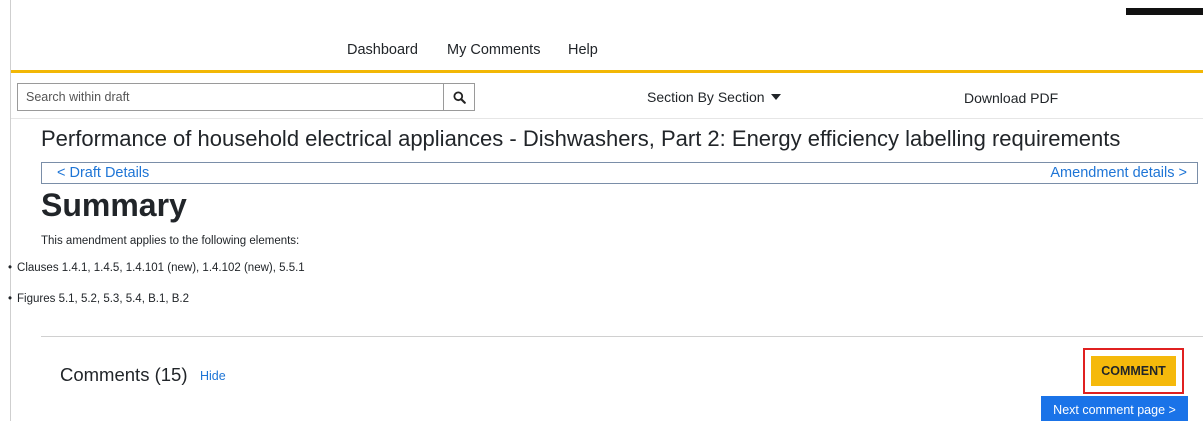 This screenshot has width=1203, height=421. Describe the element at coordinates (1164, 11) in the screenshot. I see `top-bar-decoration` at that location.